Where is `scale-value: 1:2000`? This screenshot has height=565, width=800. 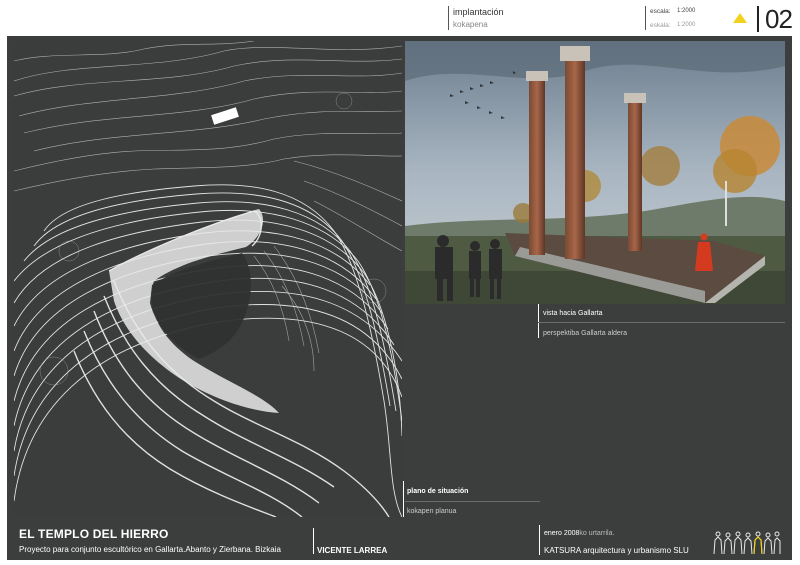 scale-value: 1:2000 is located at coordinates (686, 11).